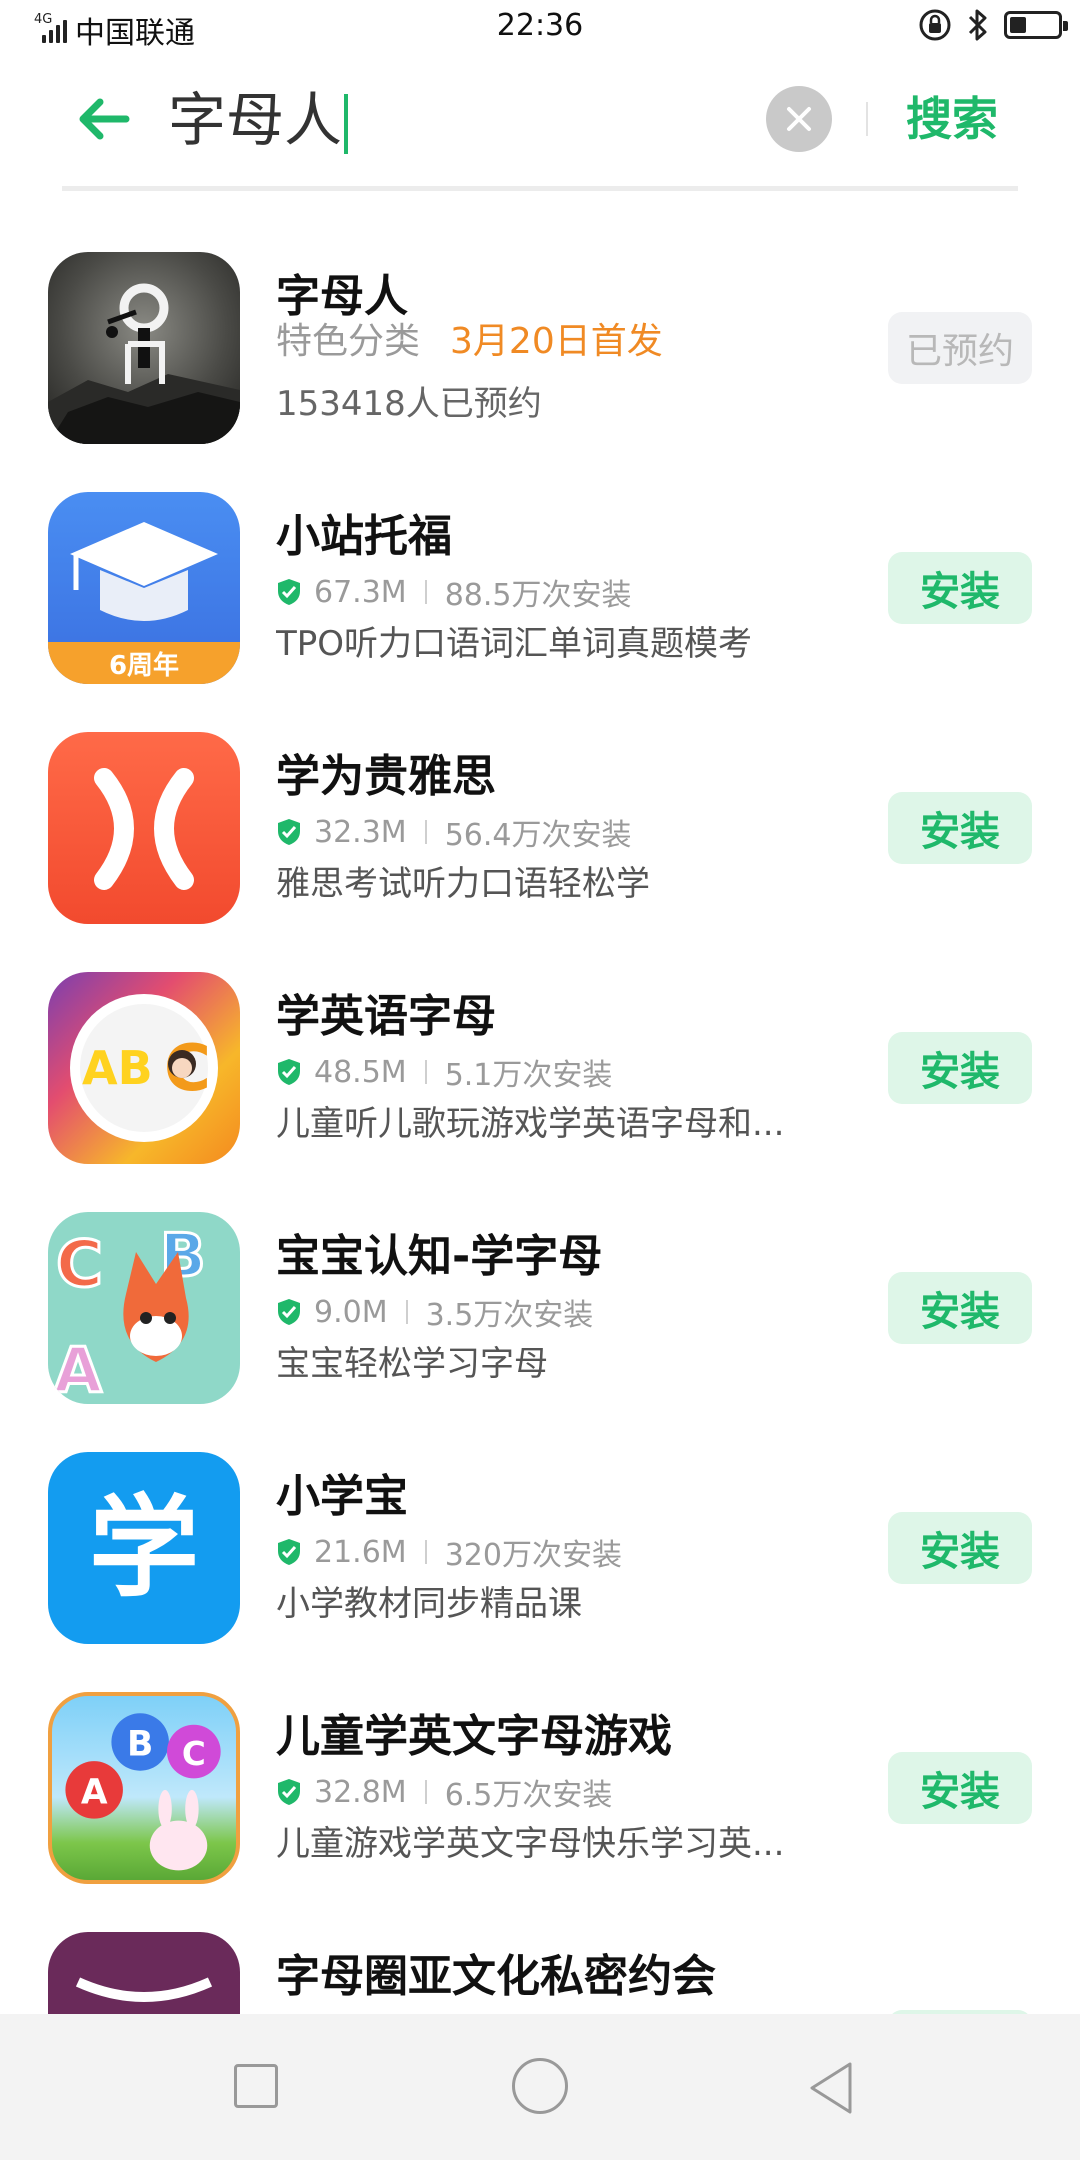  Describe the element at coordinates (514, 644) in the screenshot. I see `app-description: TPO听力口语词汇单词真题模考` at that location.